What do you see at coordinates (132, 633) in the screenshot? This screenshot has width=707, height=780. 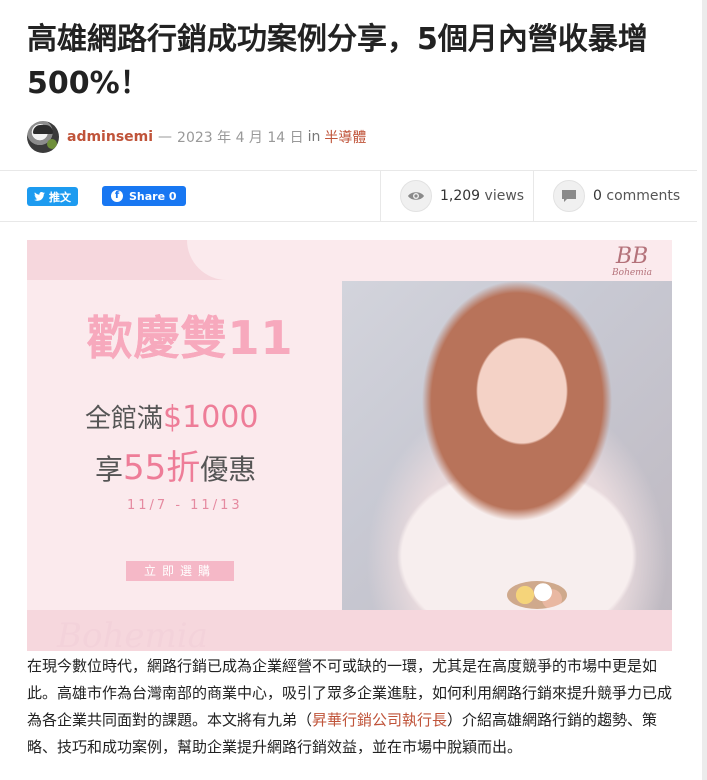 I see `brand-watermark: Bohemia` at bounding box center [132, 633].